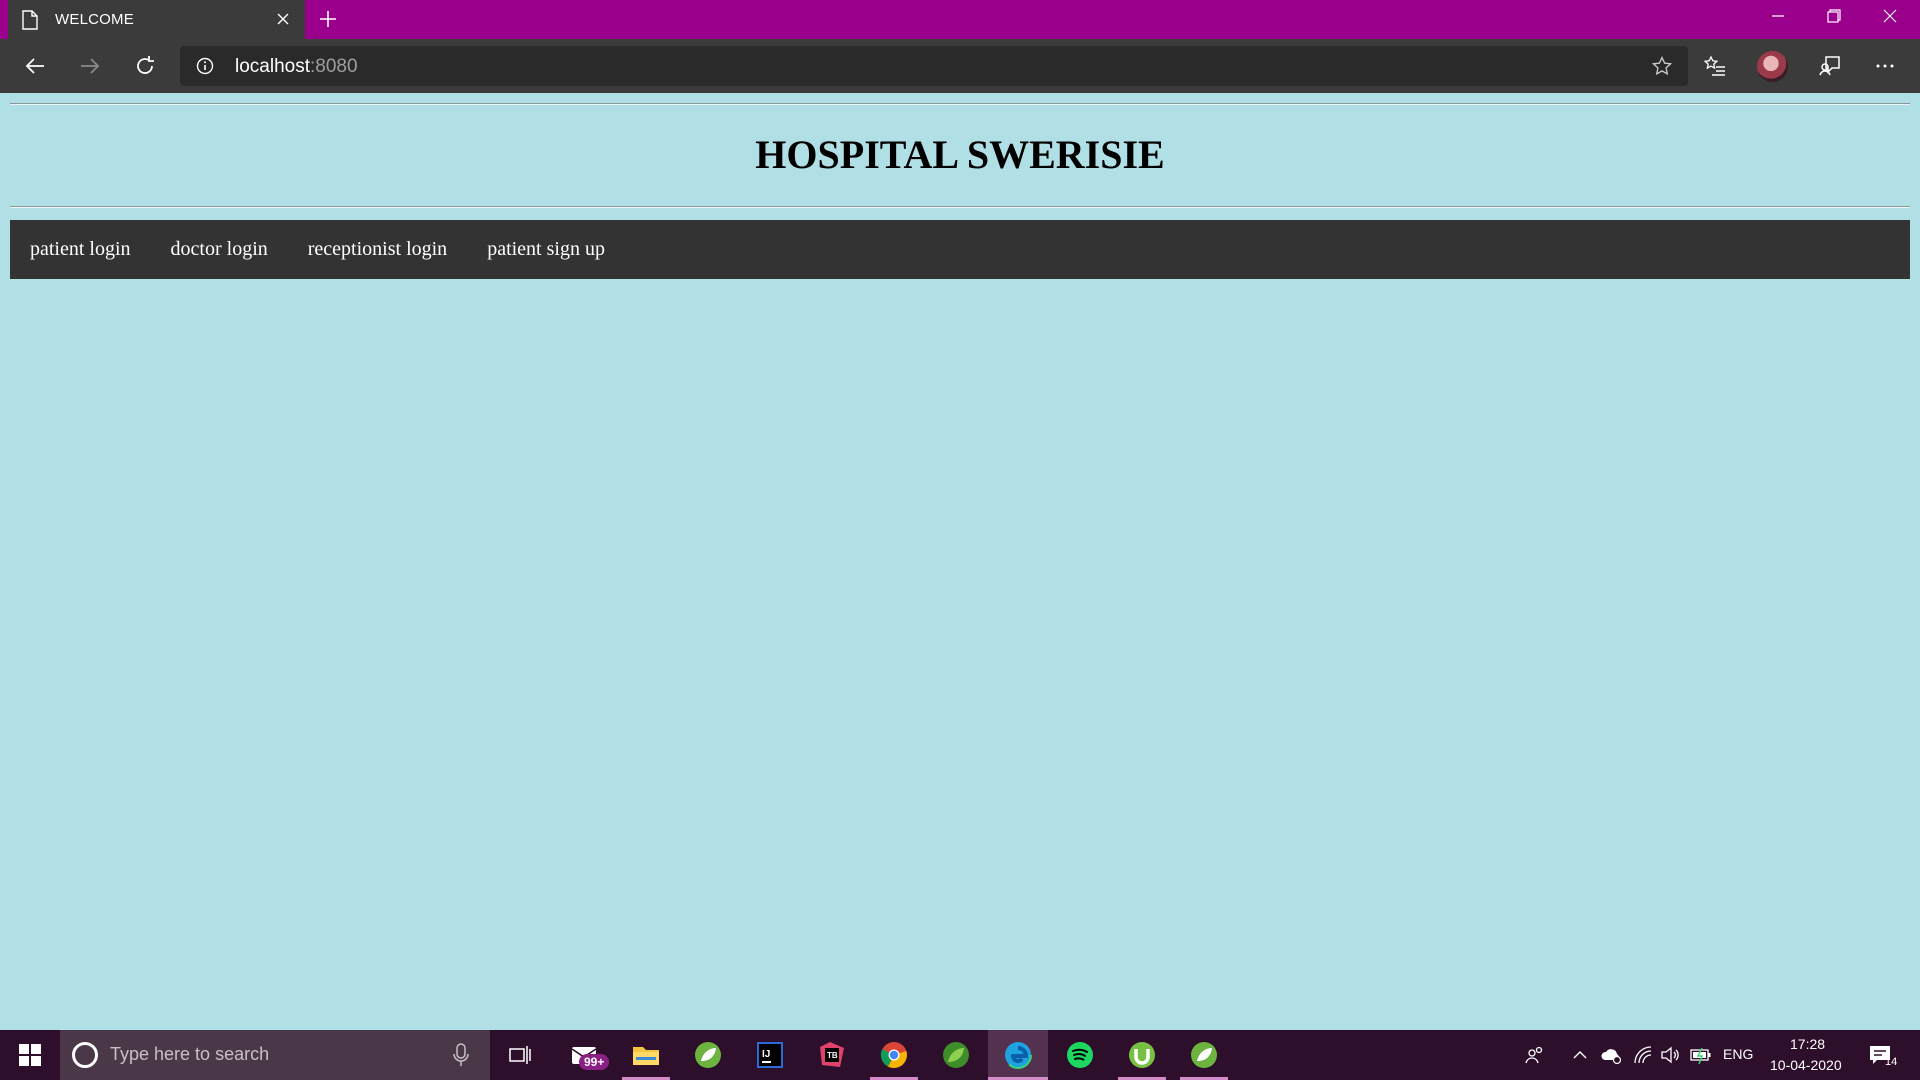  I want to click on more-options-icon, so click(1885, 66).